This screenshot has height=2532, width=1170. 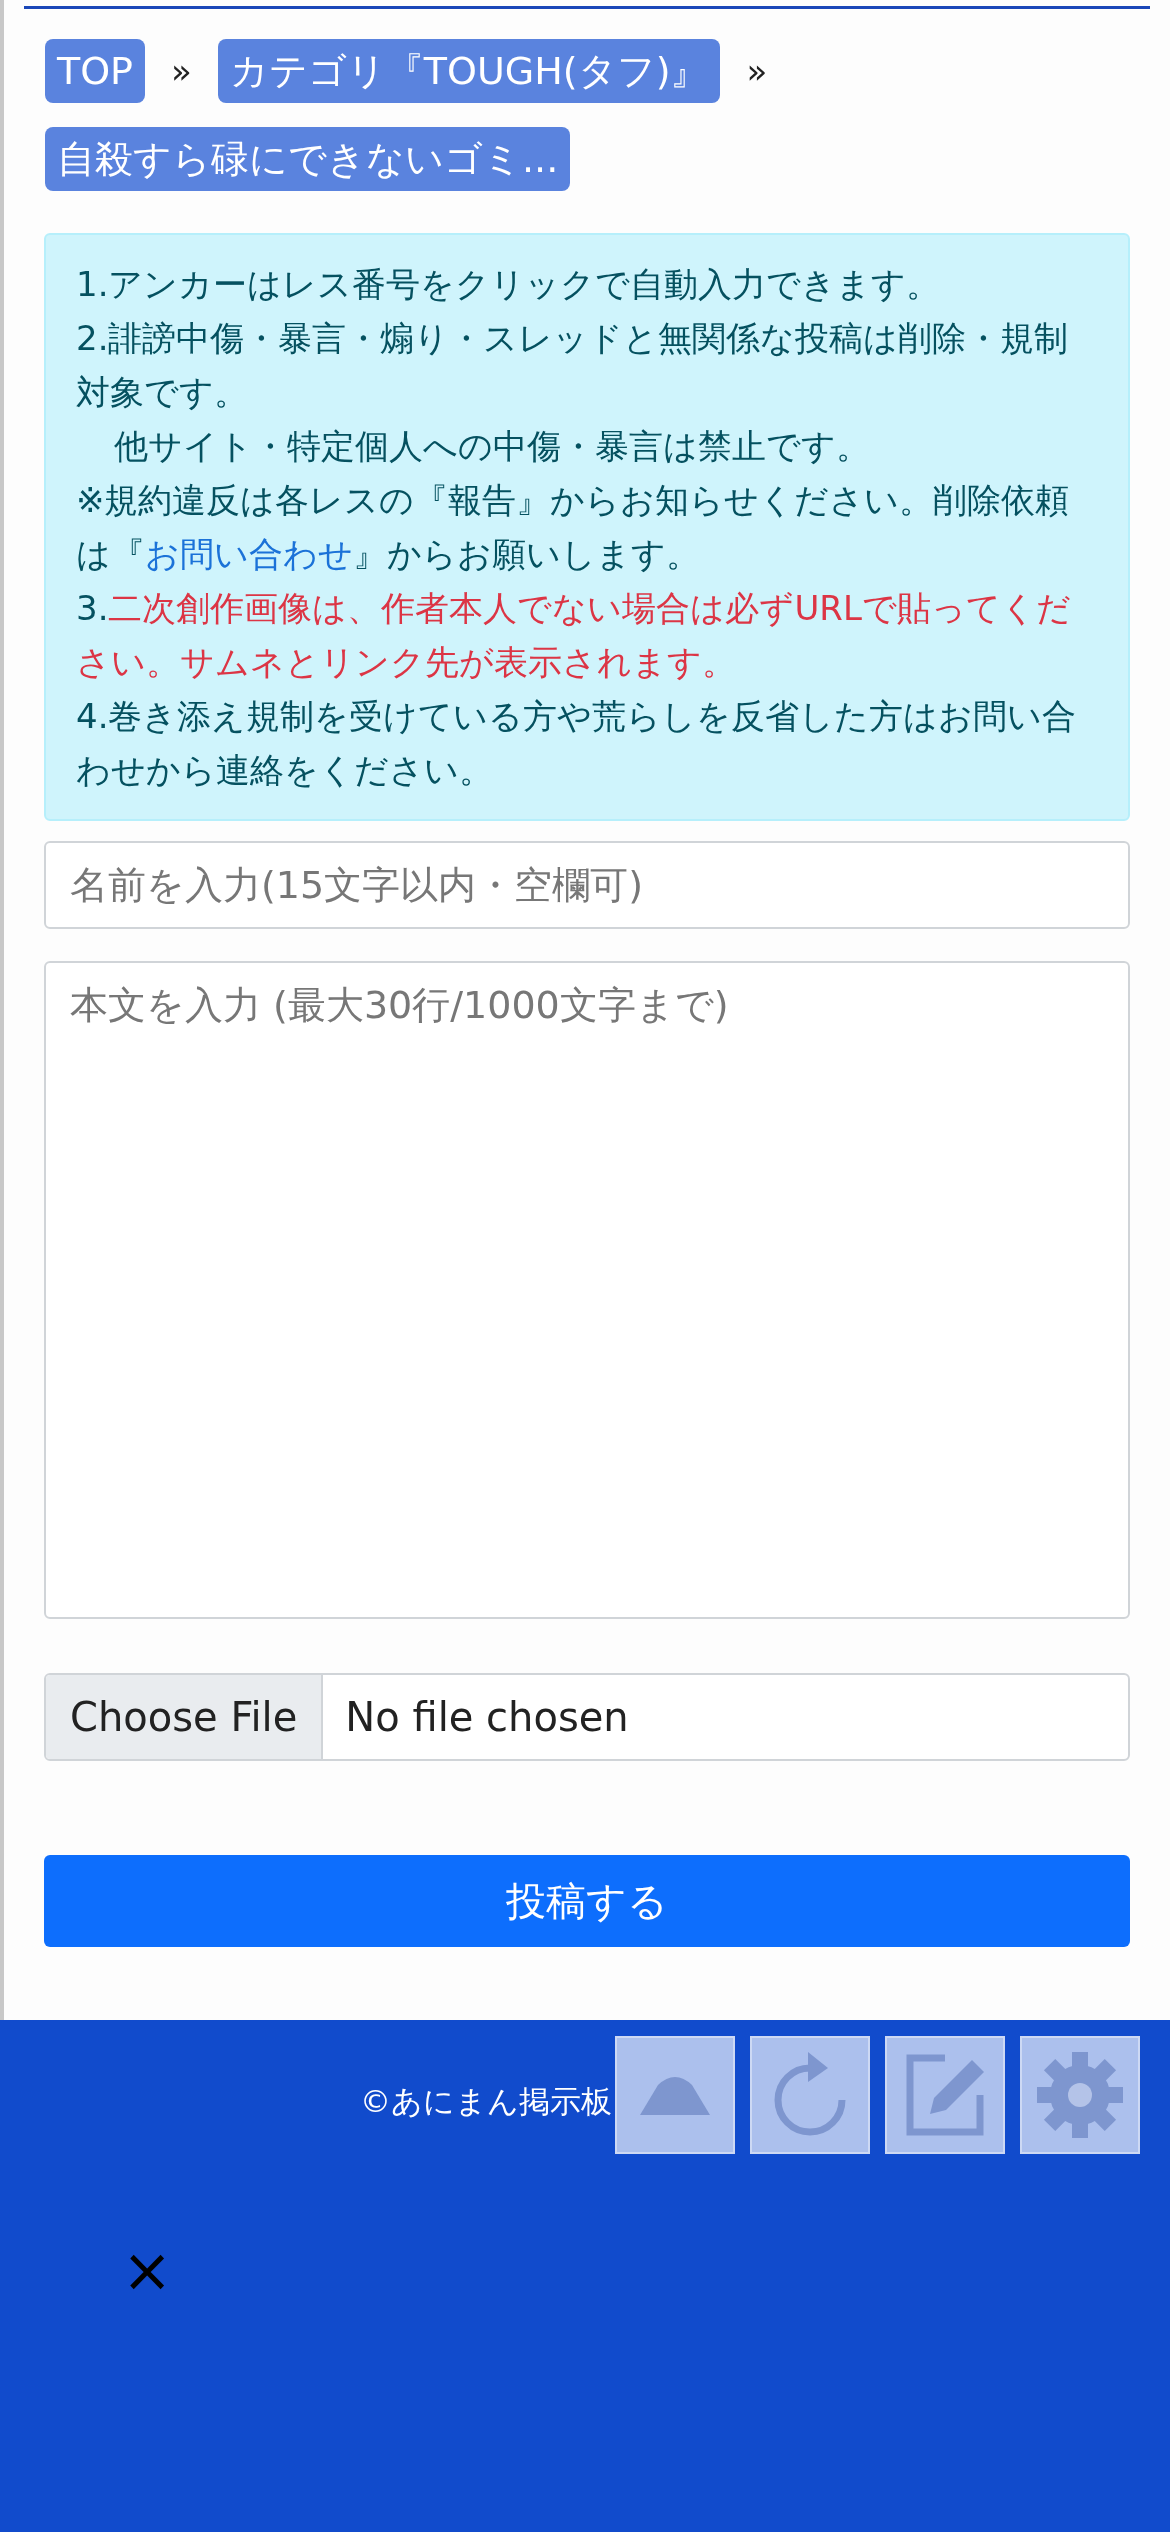 I want to click on name-field: 名前を入力(15文字以内・空欄可), so click(x=587, y=885).